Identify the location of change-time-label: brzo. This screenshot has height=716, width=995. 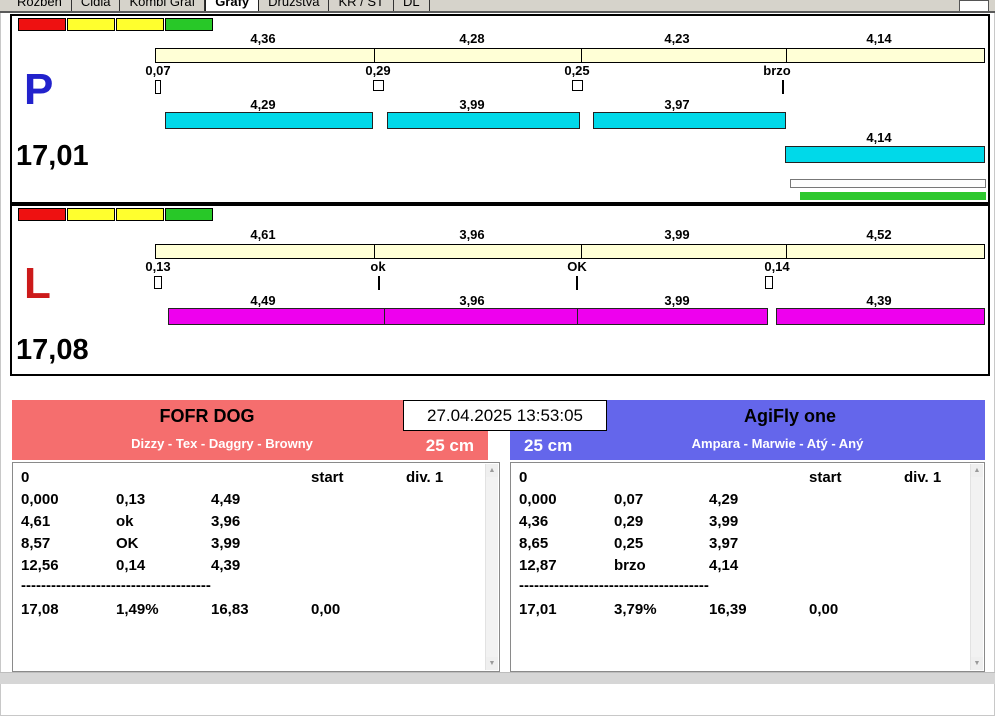
(777, 70).